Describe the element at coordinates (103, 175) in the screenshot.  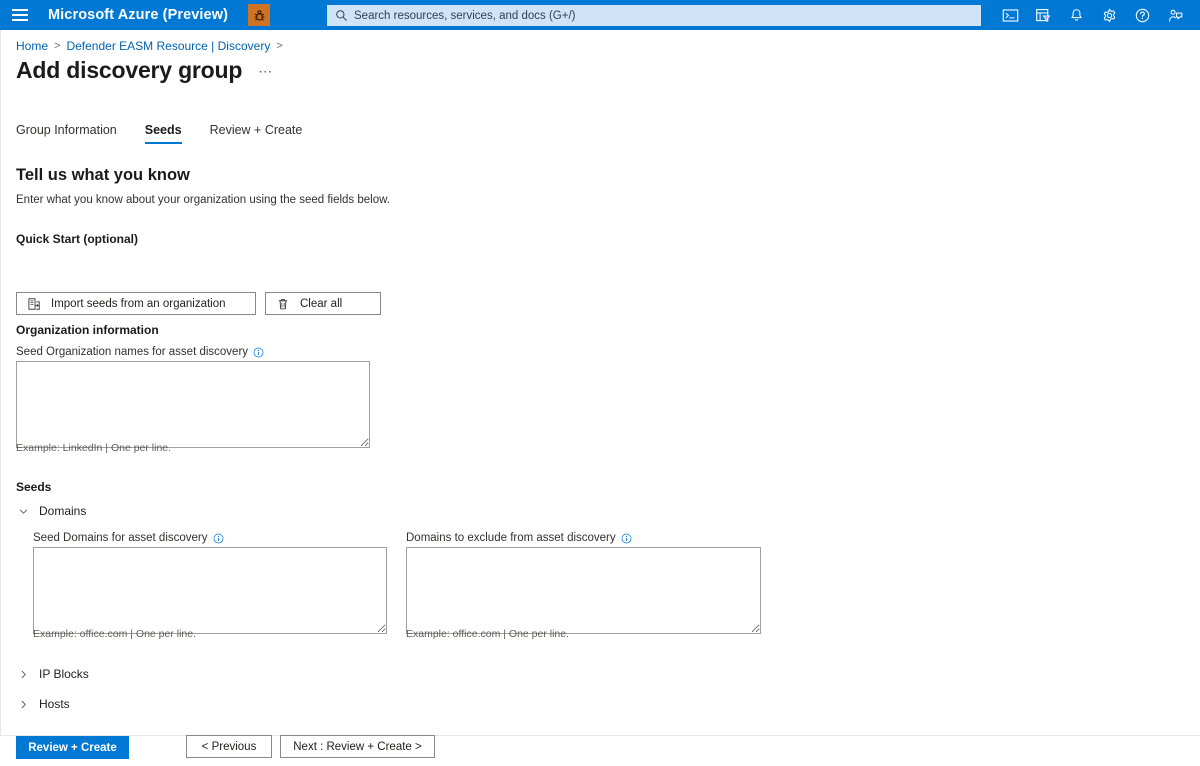
I see `section-heading: Tell us what you know` at that location.